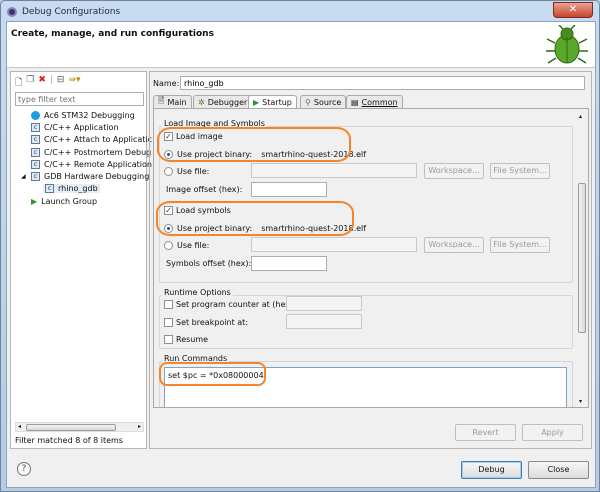  Describe the element at coordinates (256, 102) in the screenshot. I see `startup-icon: ▶` at that location.